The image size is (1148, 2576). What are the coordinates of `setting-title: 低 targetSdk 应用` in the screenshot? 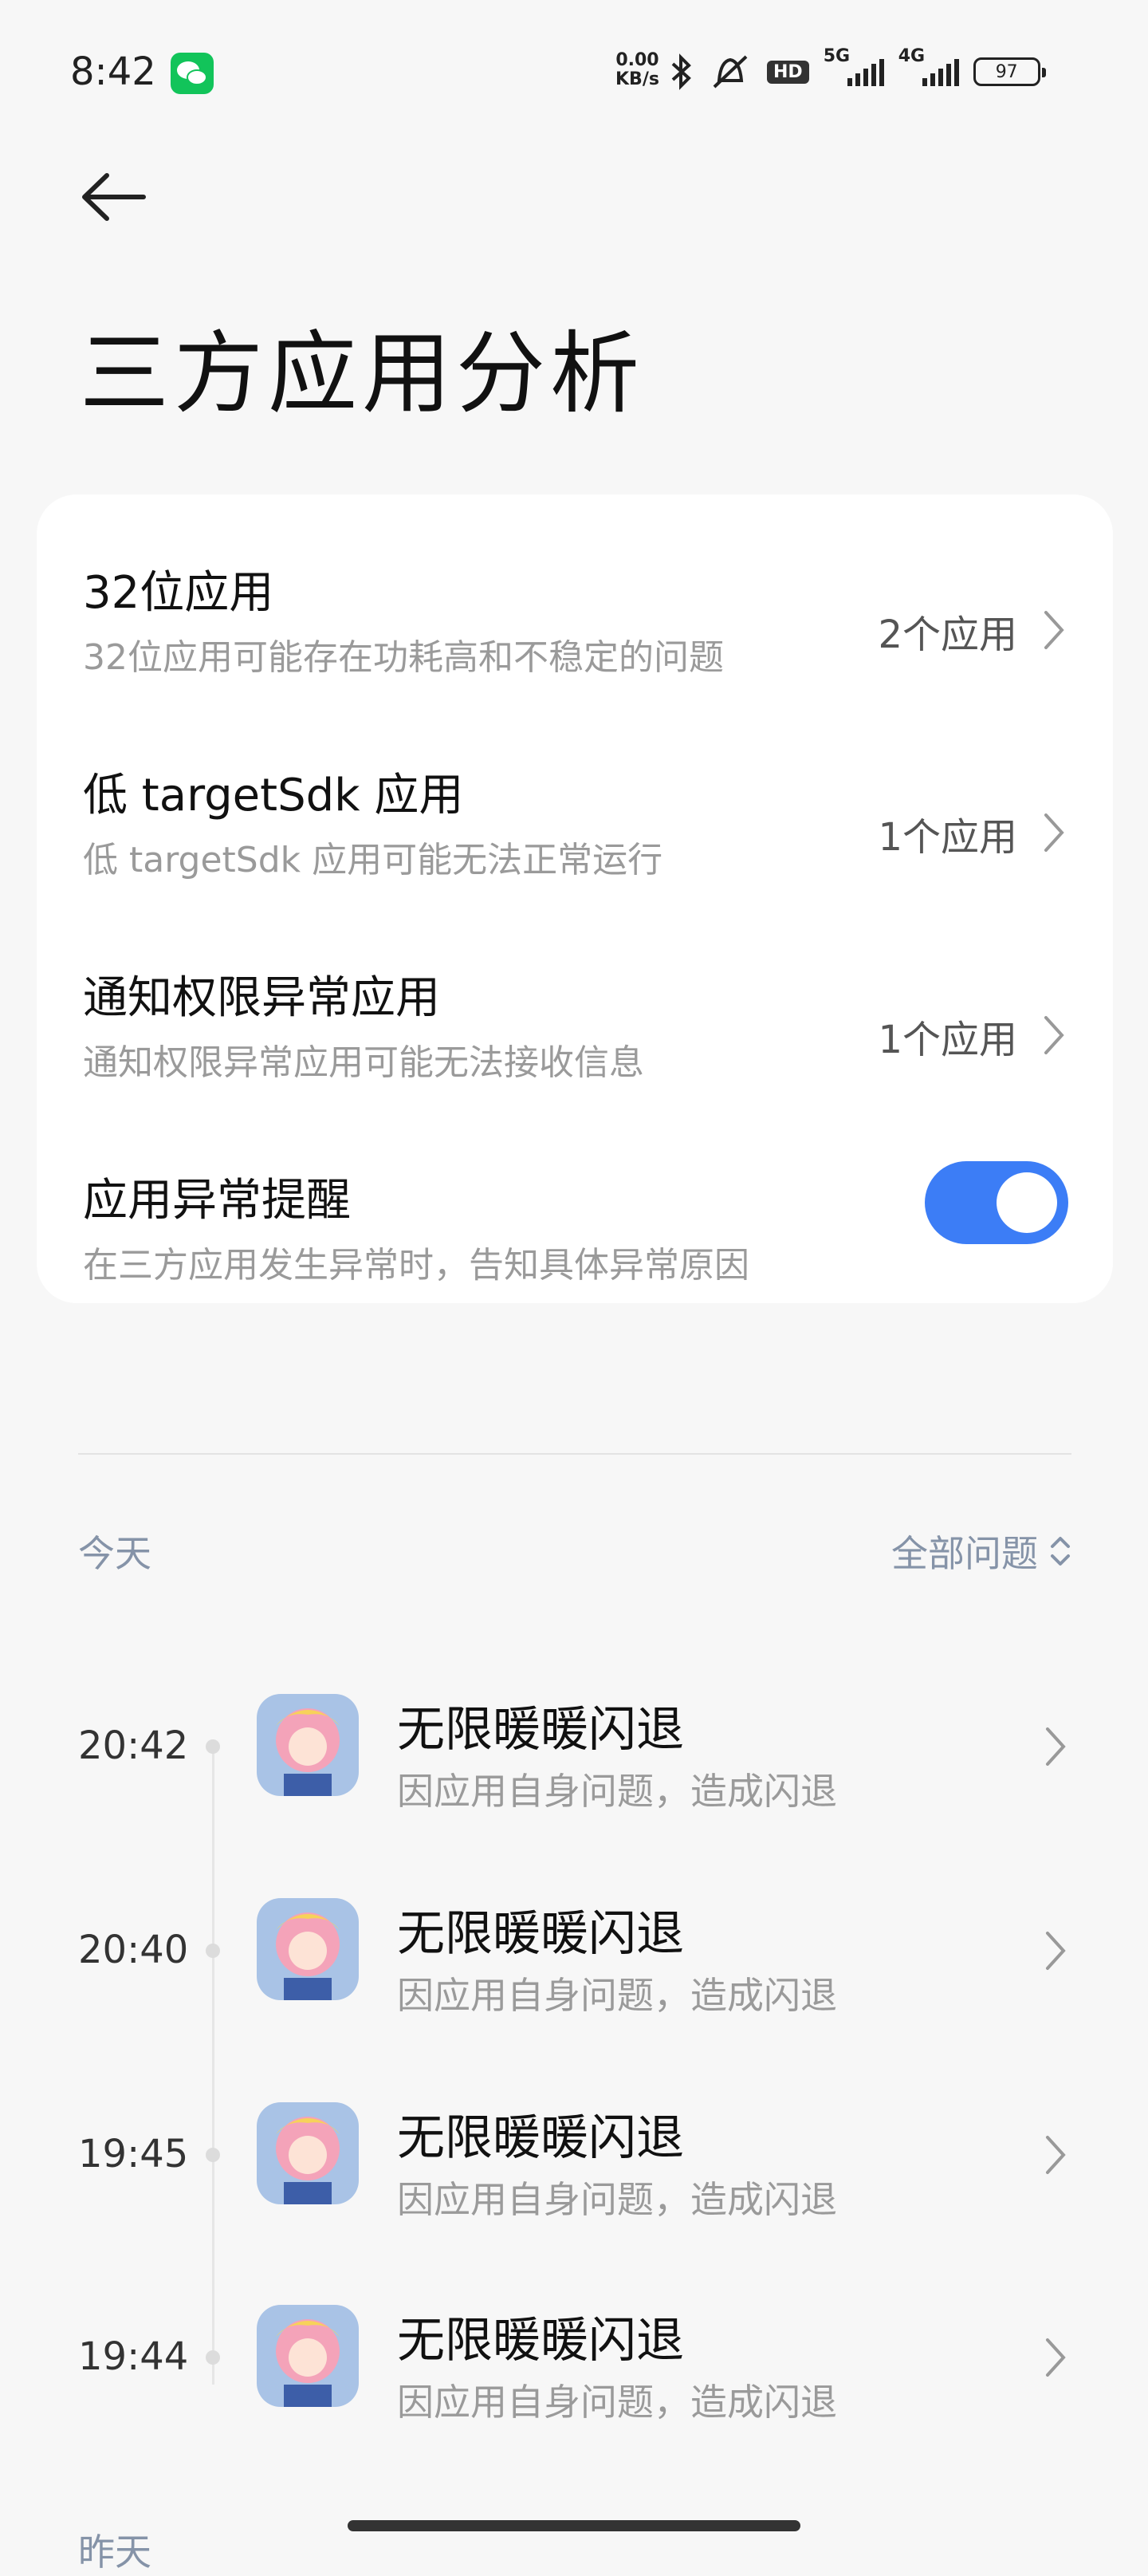 It's located at (273, 795).